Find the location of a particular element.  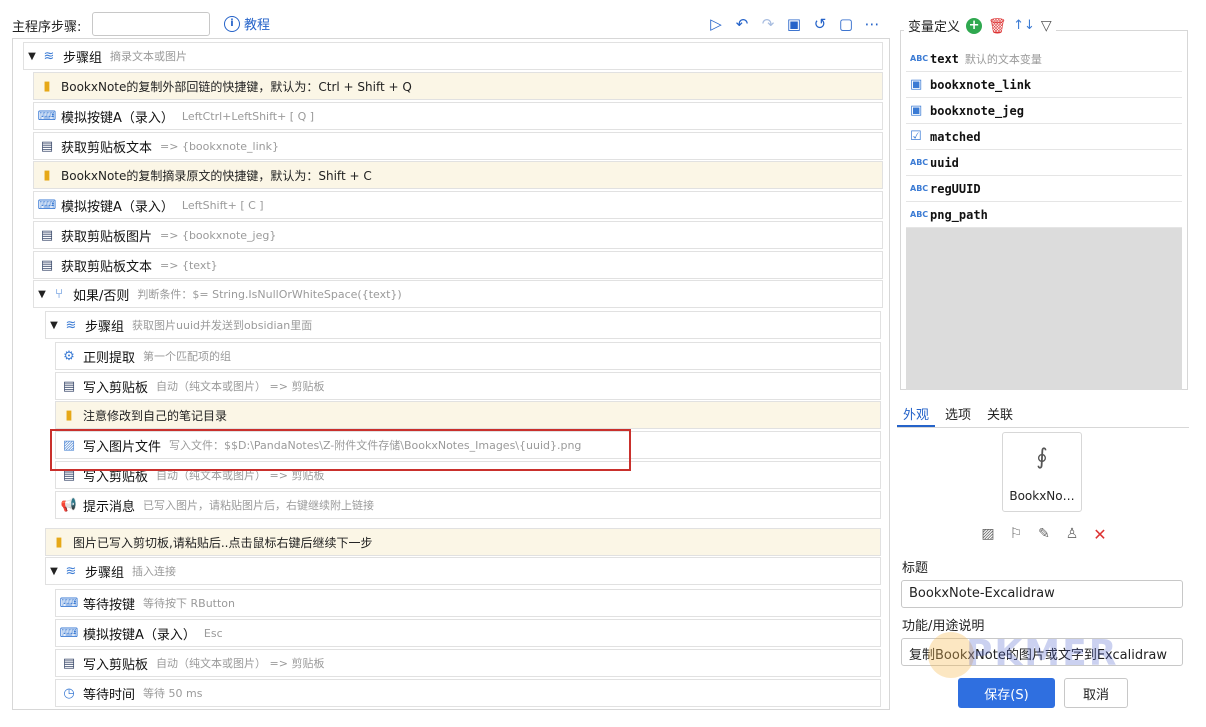

delete-icon: 🗑 is located at coordinates (997, 26).